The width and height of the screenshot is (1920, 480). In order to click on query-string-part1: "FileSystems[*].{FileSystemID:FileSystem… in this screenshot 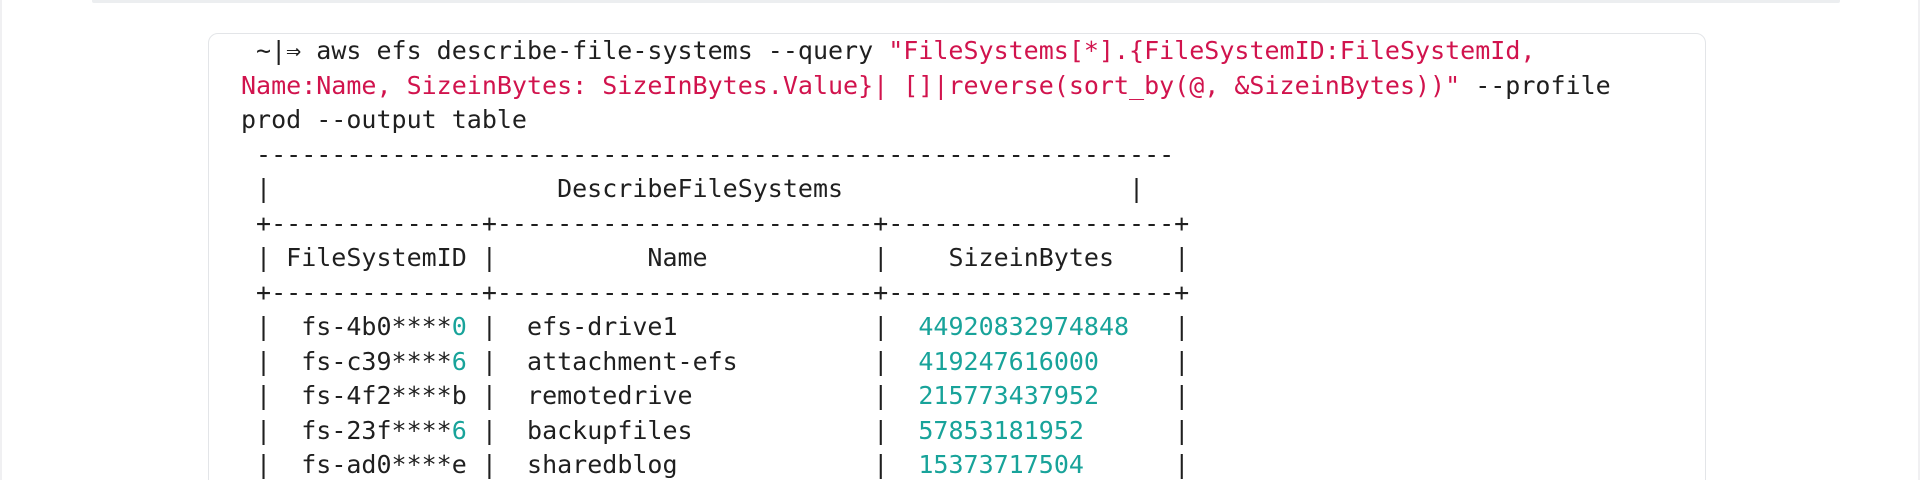, I will do `click(1212, 50)`.